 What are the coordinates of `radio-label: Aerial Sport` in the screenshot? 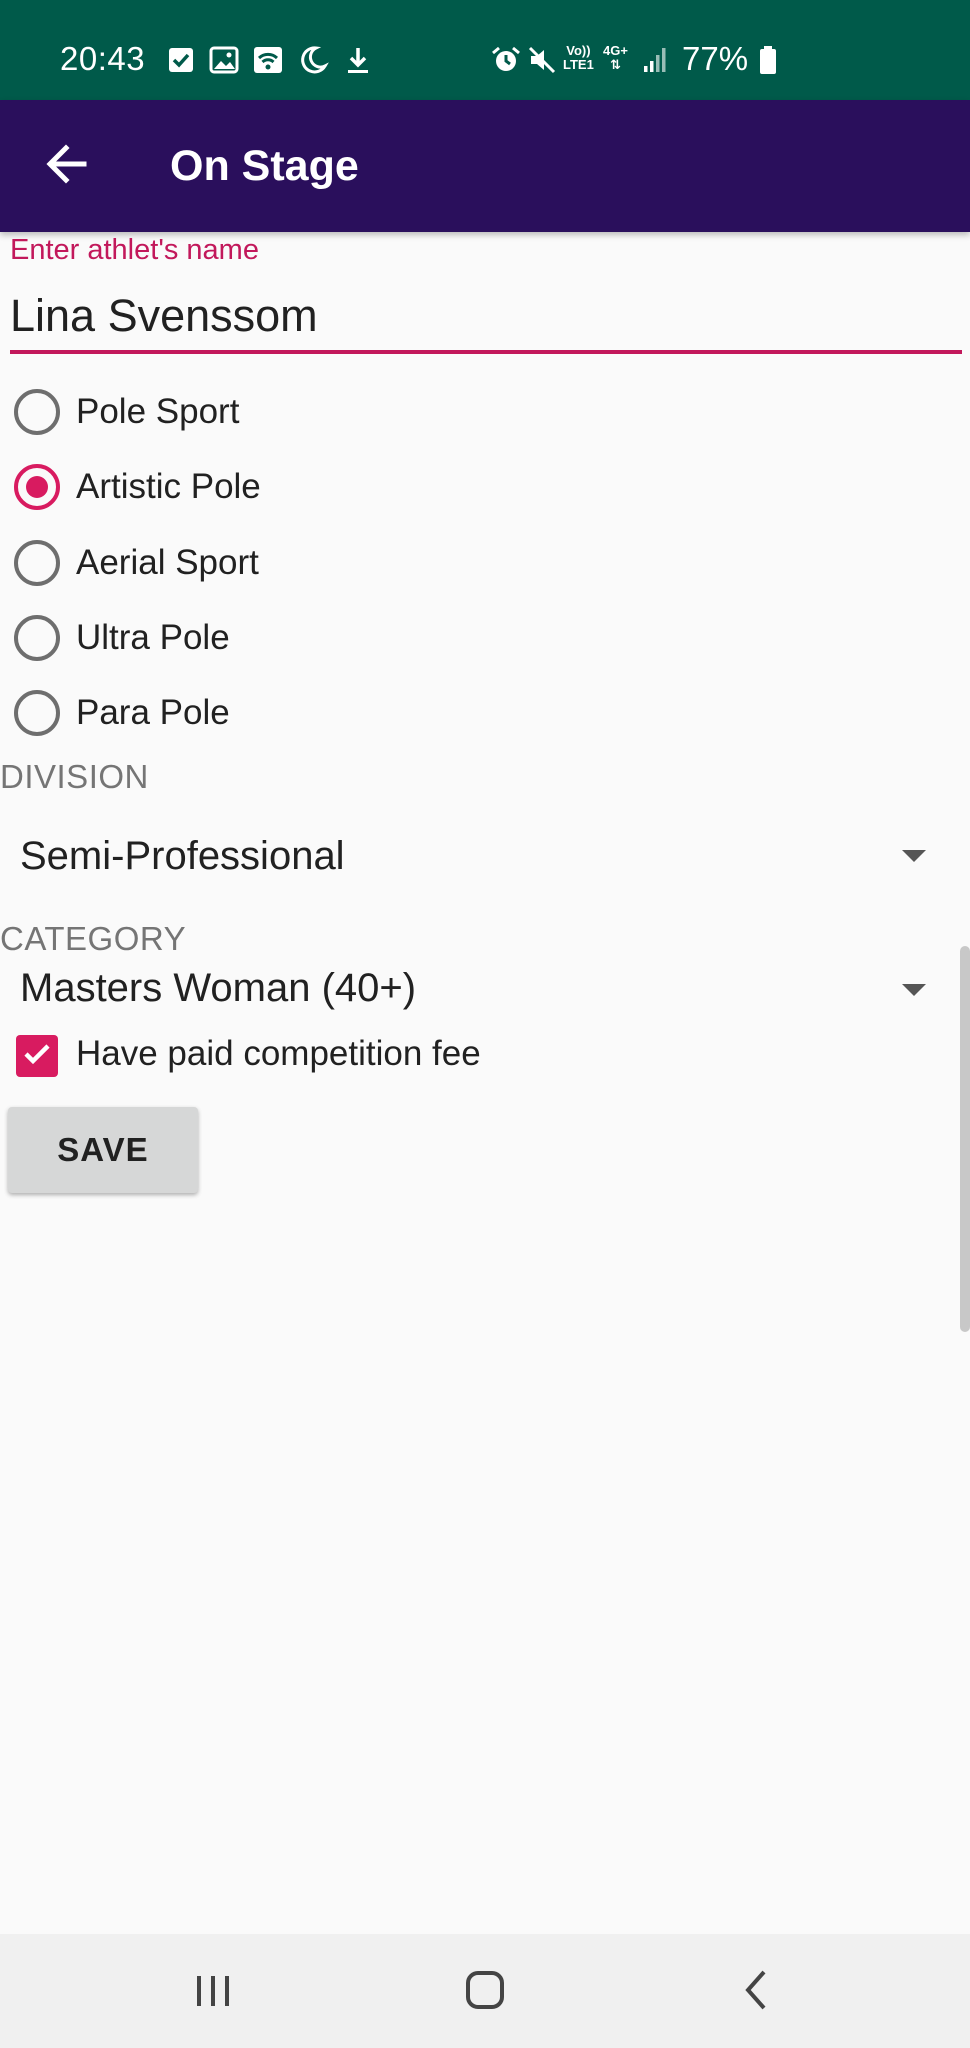 It's located at (167, 562).